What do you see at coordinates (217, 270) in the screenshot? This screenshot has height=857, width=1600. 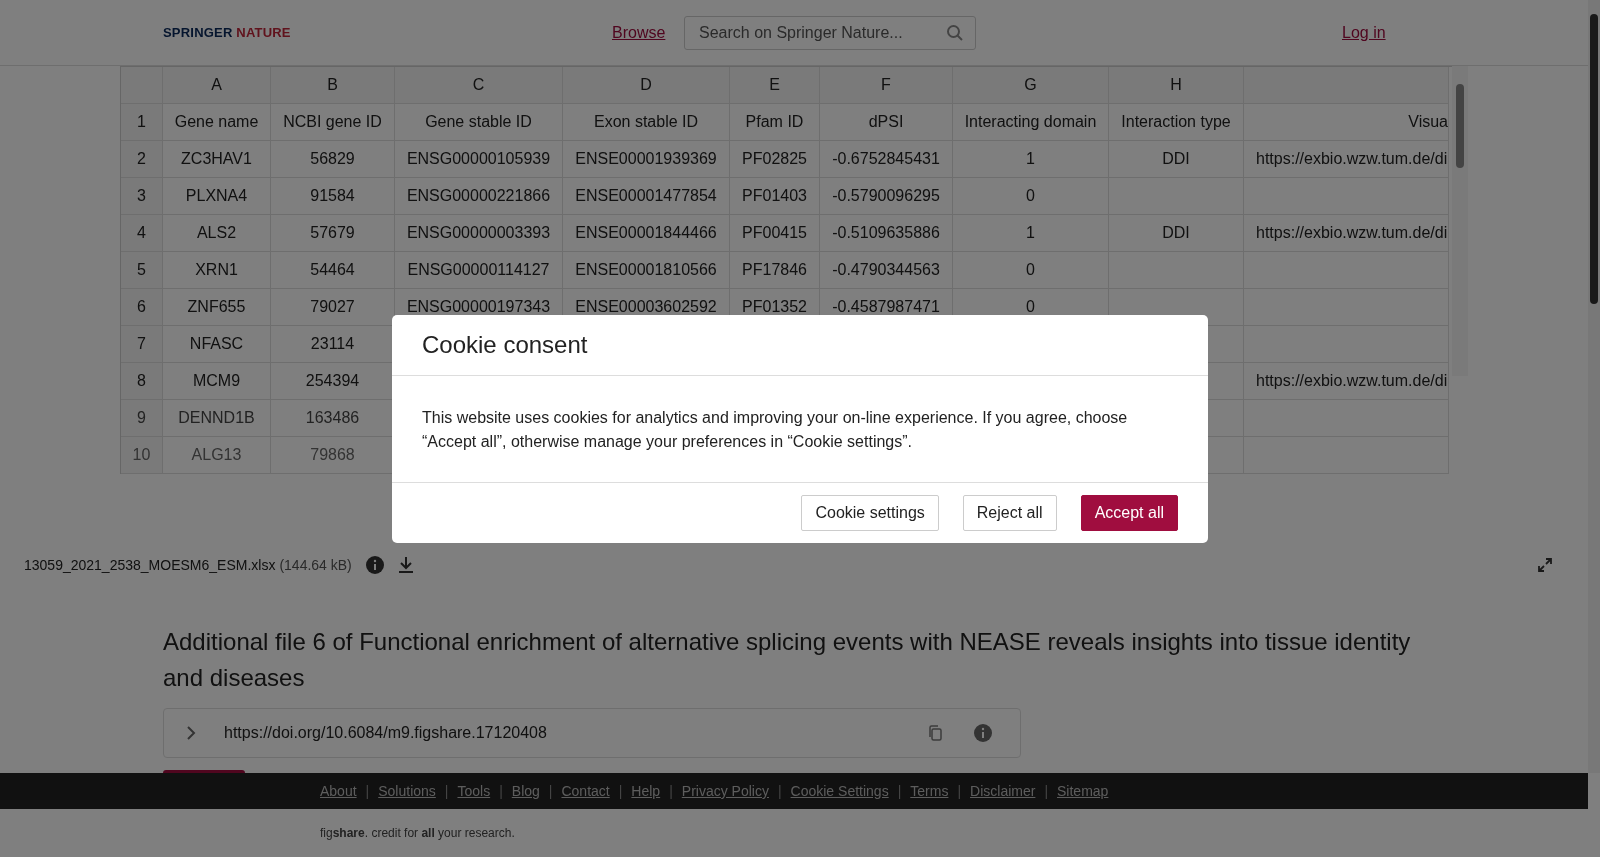 I see `table-cell: XRN1` at bounding box center [217, 270].